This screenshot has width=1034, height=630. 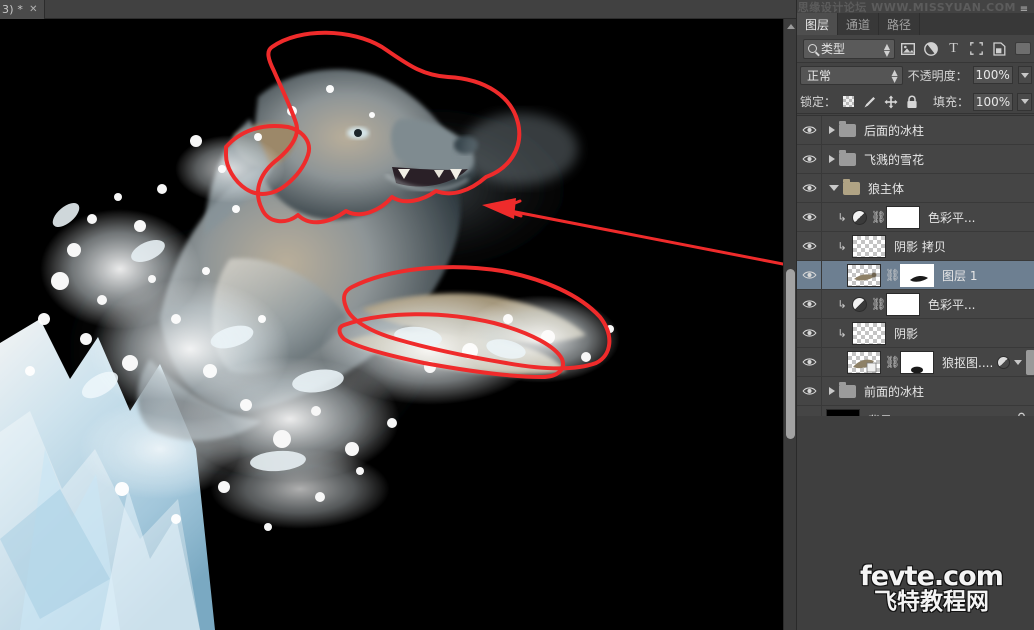 I want to click on filter-toggle-switch, so click(x=1022, y=49).